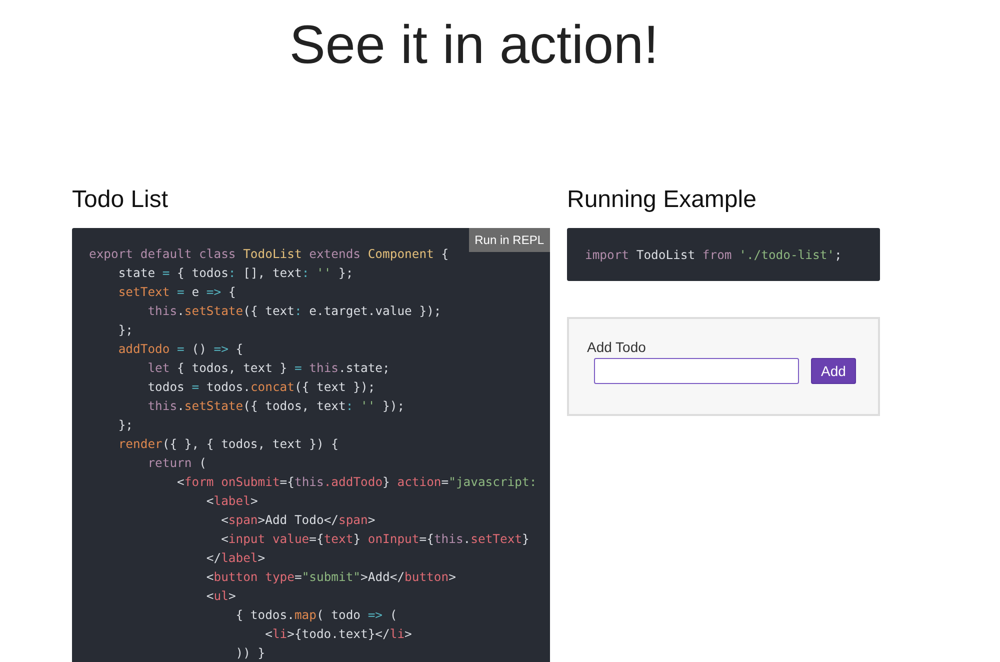 The height and width of the screenshot is (662, 1000). I want to click on page-title: See it in action!, so click(474, 45).